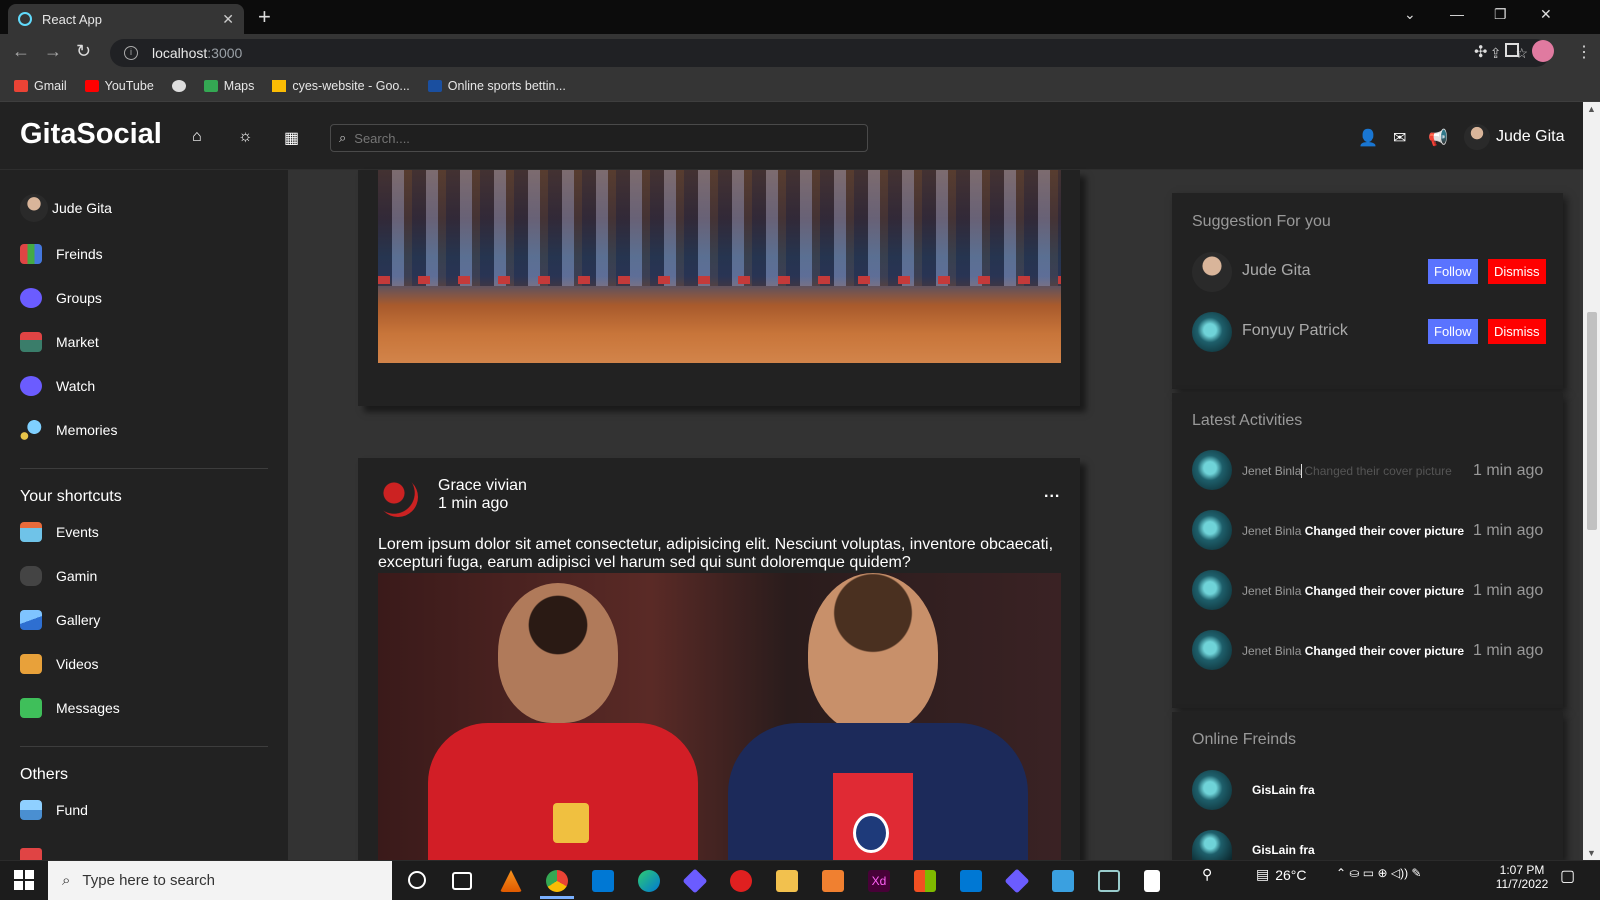 This screenshot has height=900, width=1600. Describe the element at coordinates (1244, 739) in the screenshot. I see `online-friends-title: Online Freinds` at that location.